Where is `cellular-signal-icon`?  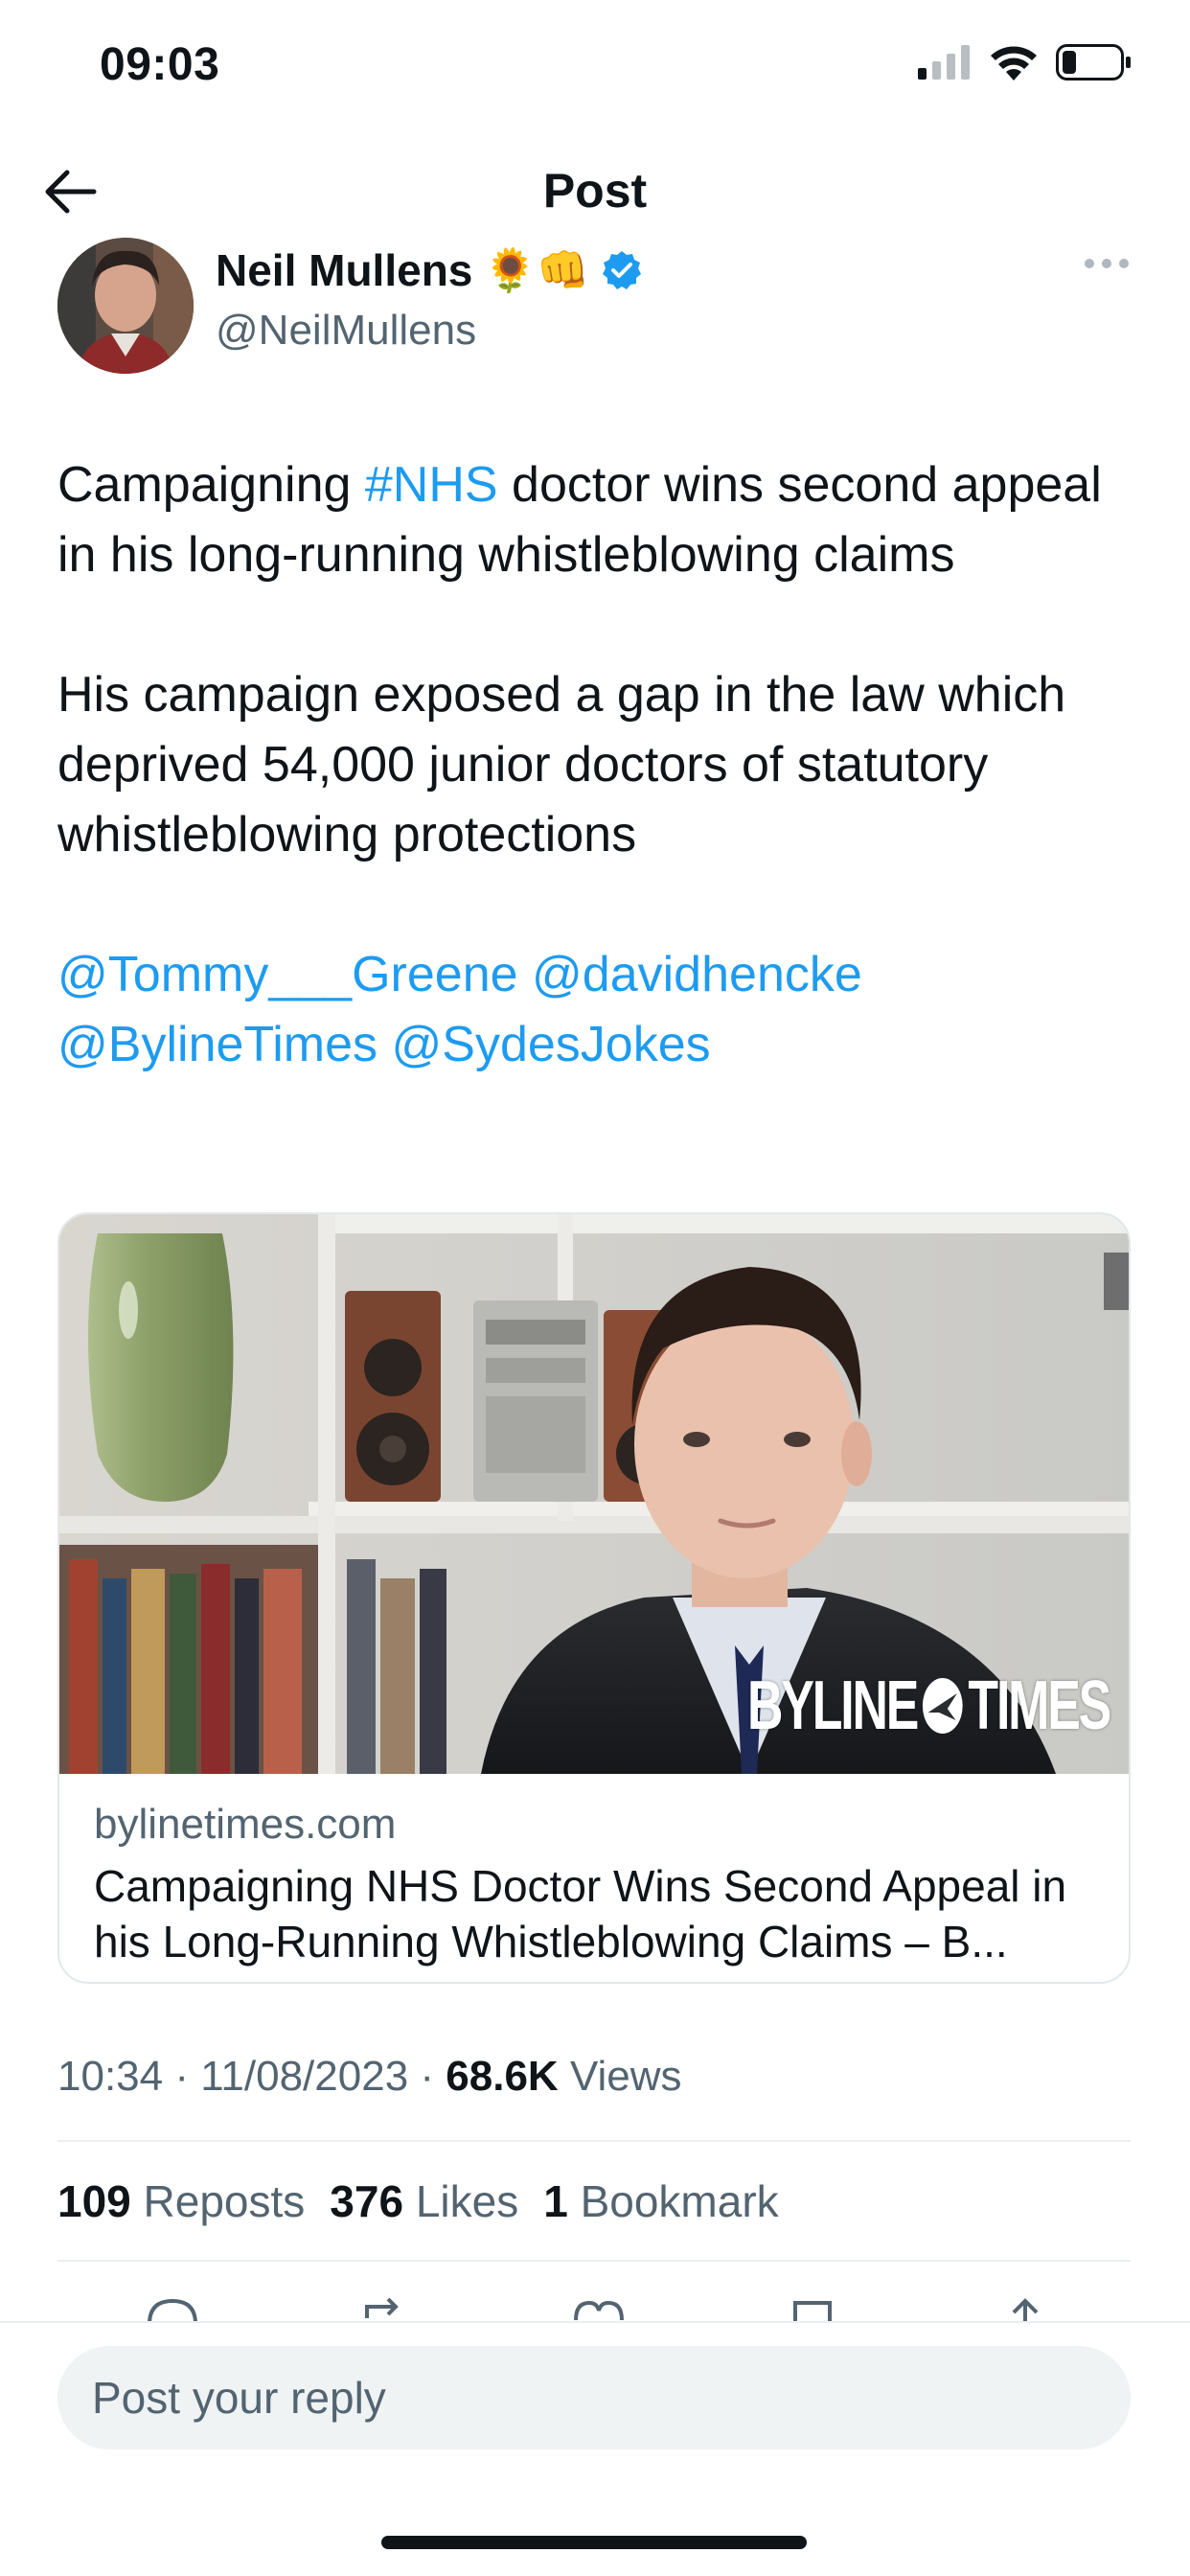
cellular-signal-icon is located at coordinates (944, 63).